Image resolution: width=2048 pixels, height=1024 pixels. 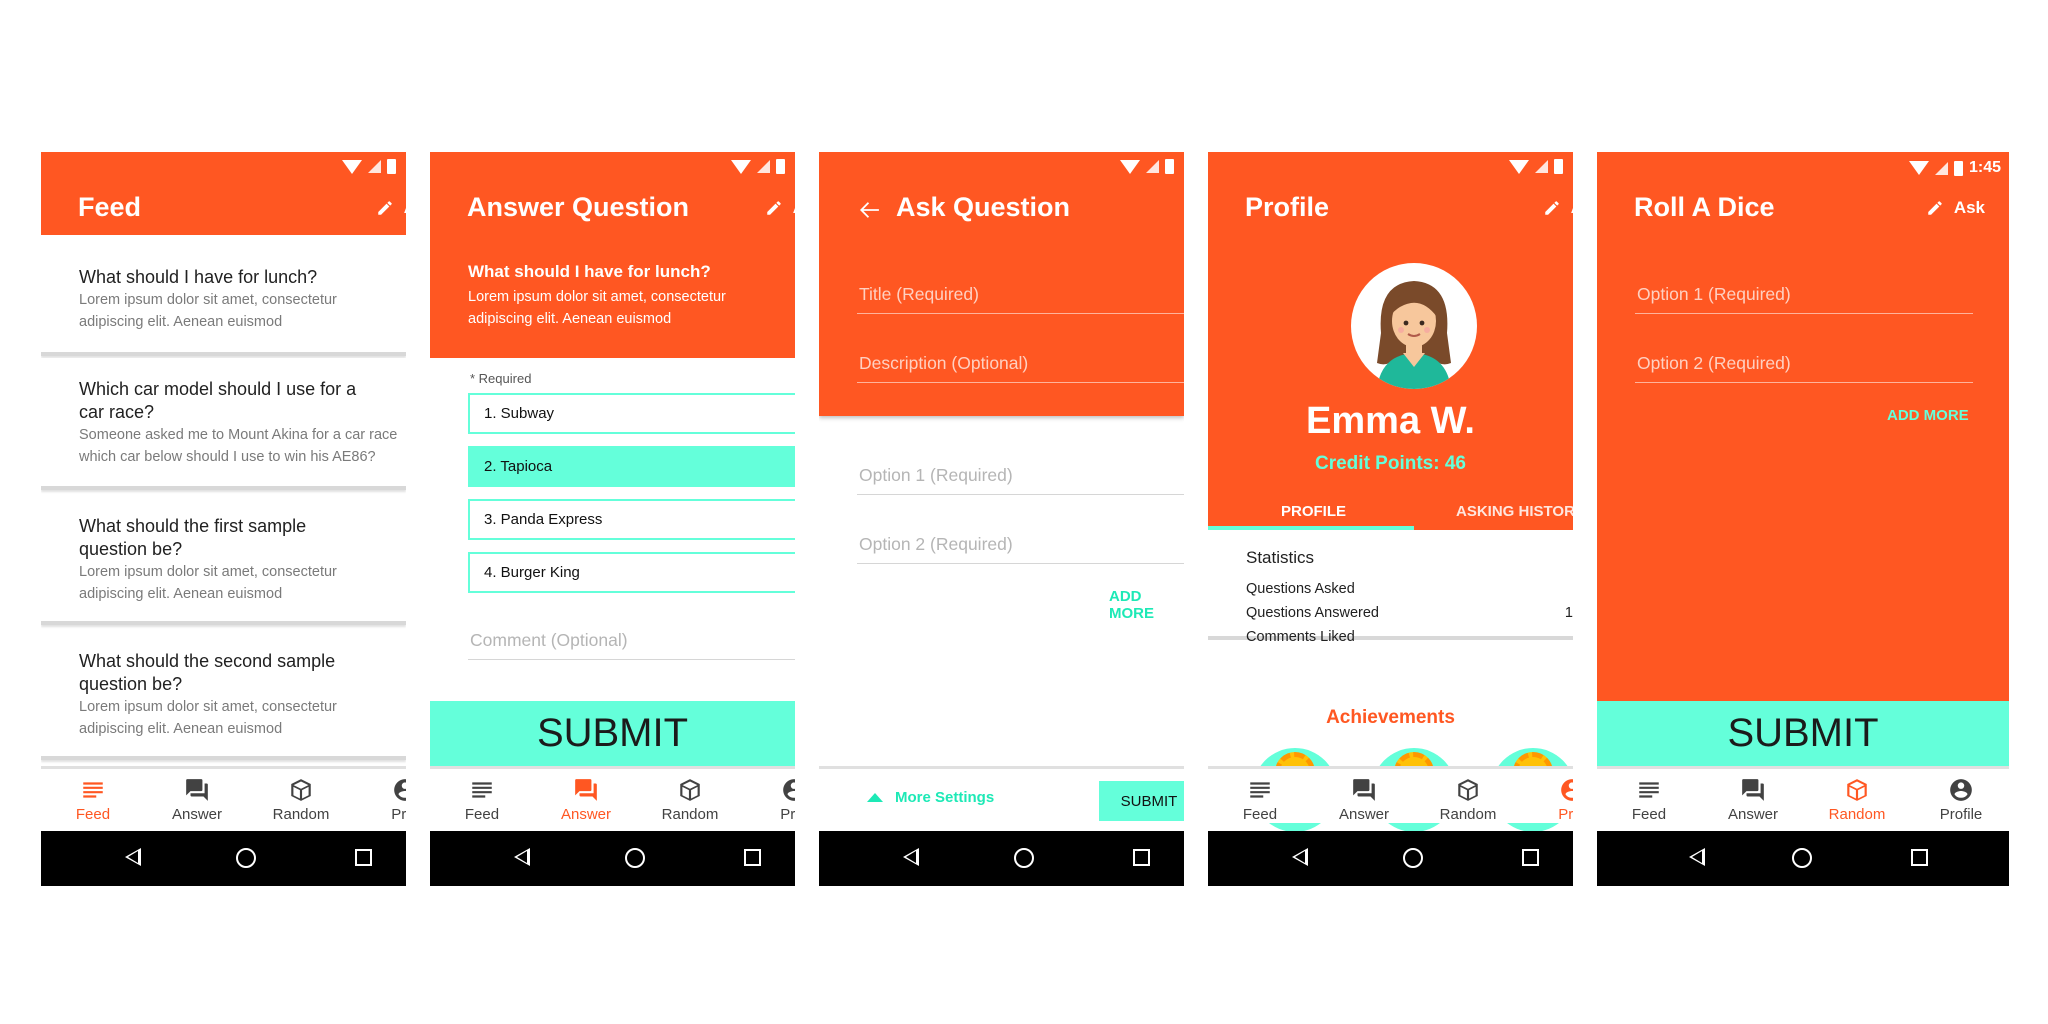 I want to click on avatar-illustration, so click(x=1414, y=335).